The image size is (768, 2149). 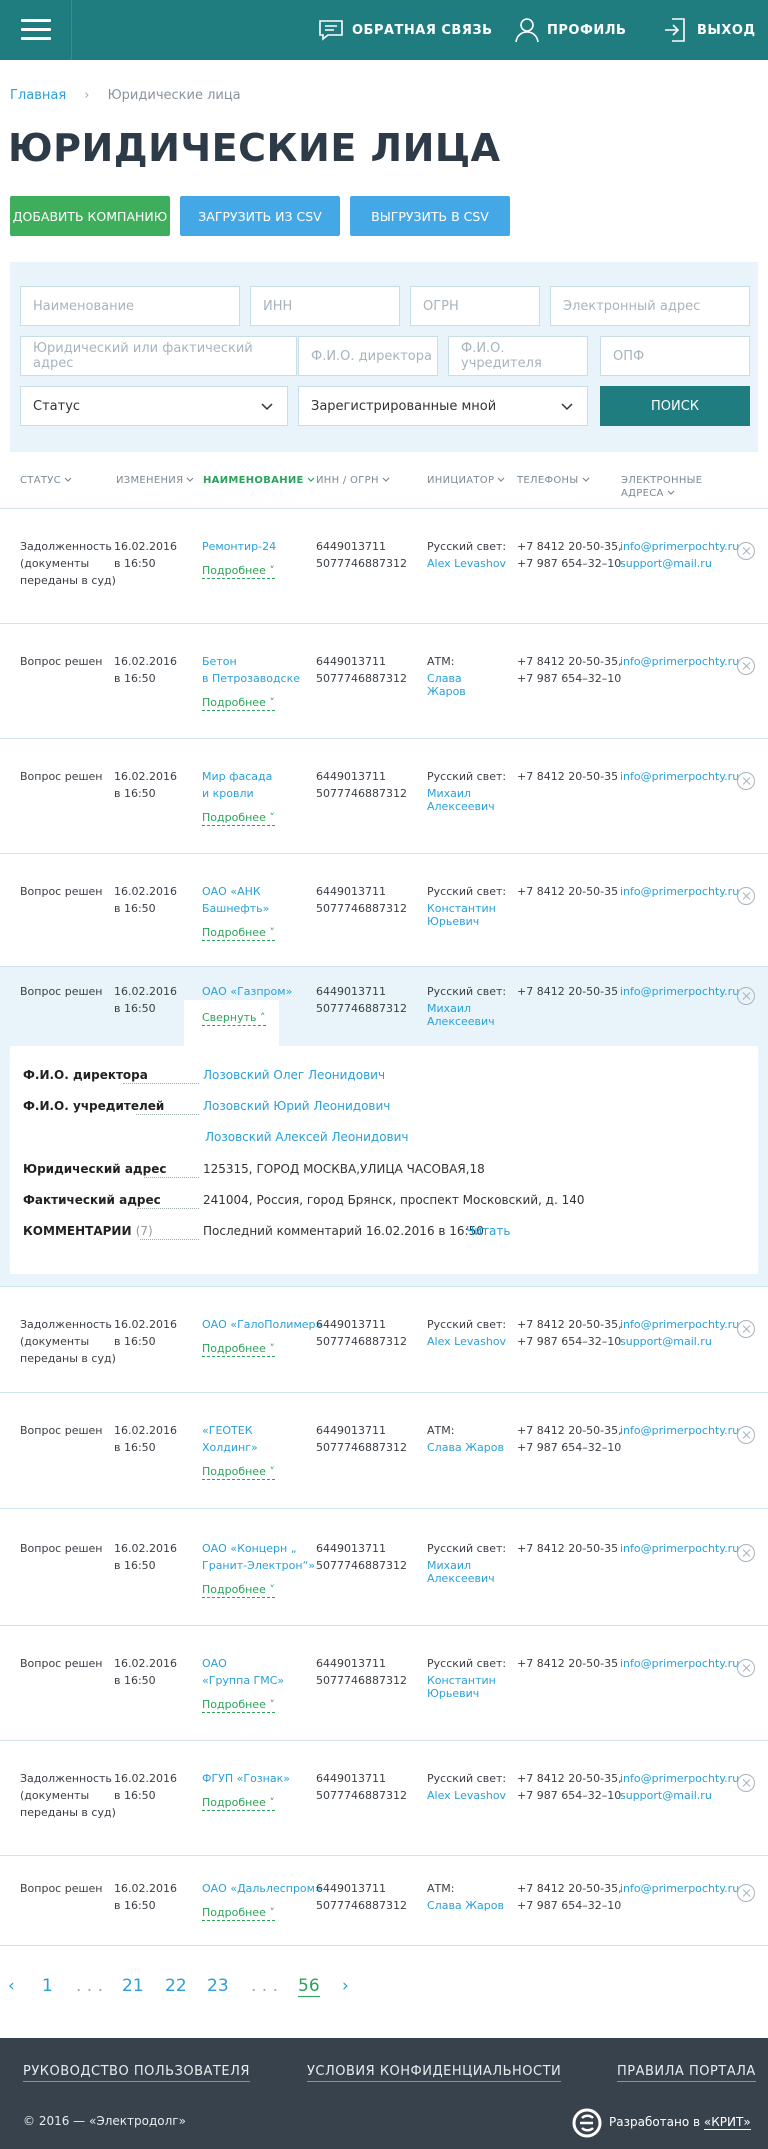 I want to click on next-page-icon: ›, so click(x=345, y=1986).